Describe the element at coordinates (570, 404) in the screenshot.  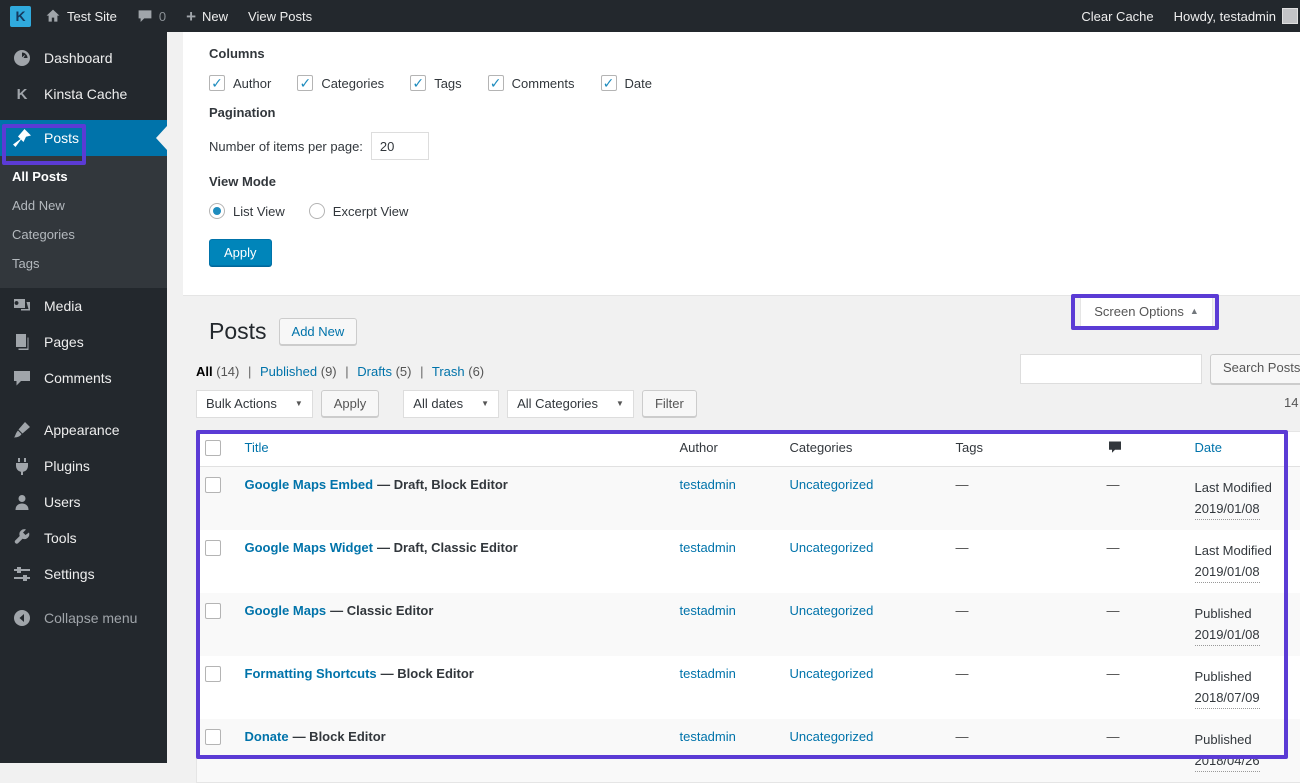
I see `categories-filter-select: All Categories ▼` at that location.